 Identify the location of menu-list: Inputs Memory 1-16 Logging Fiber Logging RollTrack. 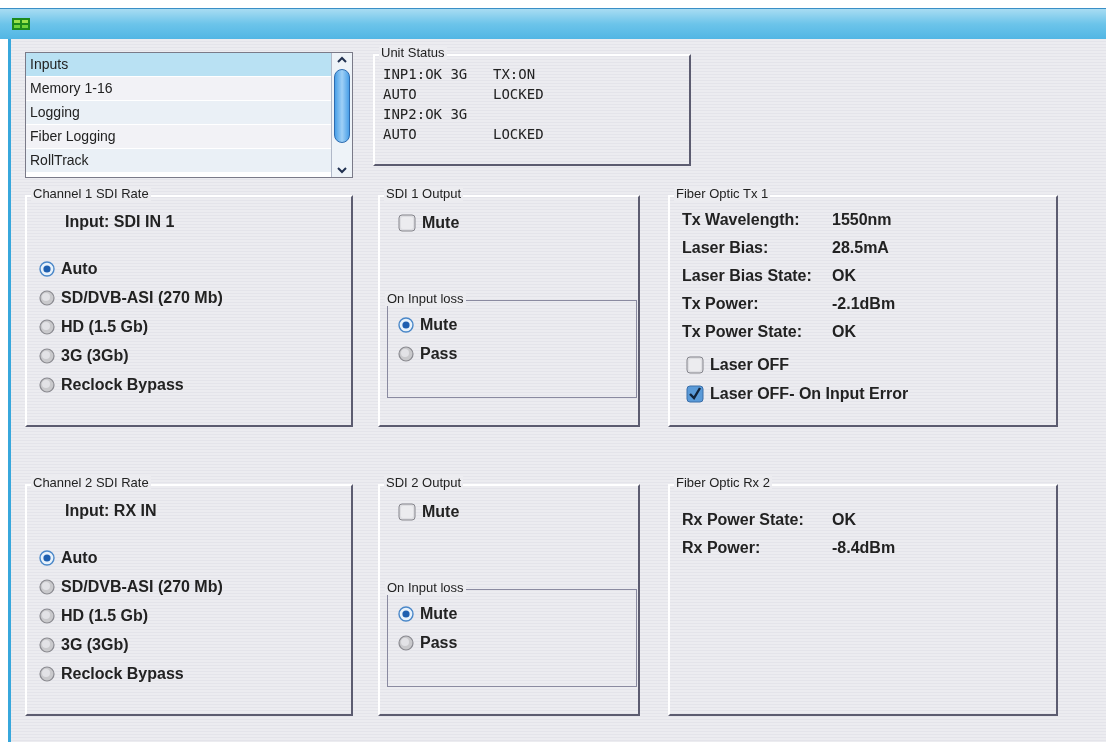
(189, 115).